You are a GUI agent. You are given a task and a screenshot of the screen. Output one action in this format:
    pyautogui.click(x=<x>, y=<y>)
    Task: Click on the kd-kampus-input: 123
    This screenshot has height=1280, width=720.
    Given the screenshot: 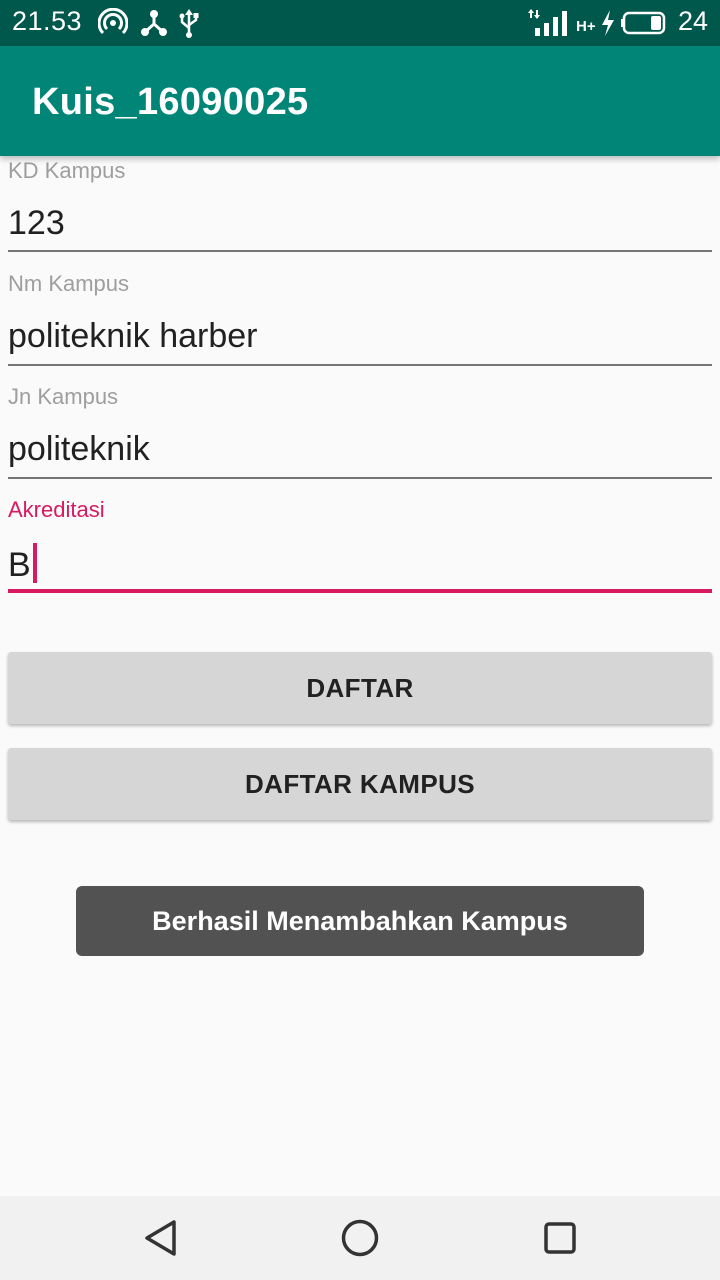 What is the action you would take?
    pyautogui.click(x=36, y=223)
    